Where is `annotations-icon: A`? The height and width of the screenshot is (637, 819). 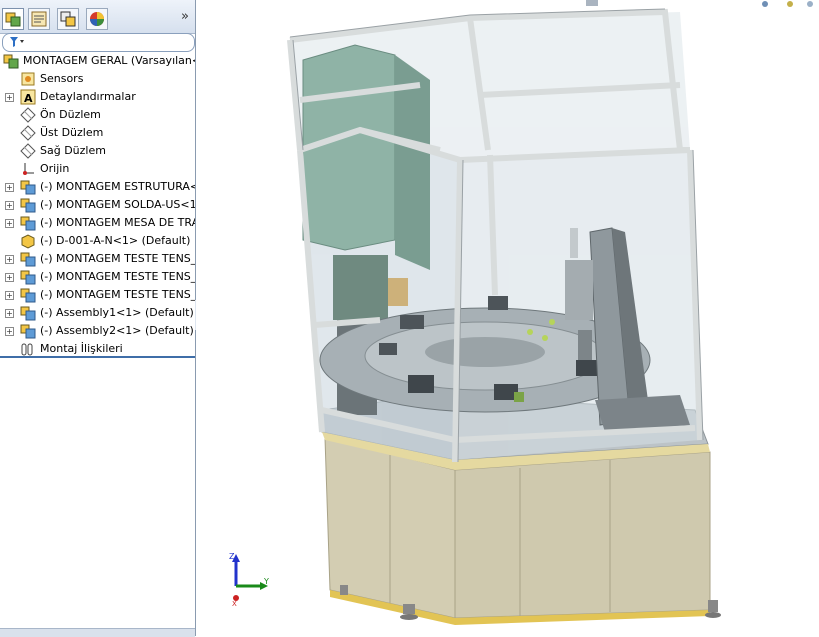 annotations-icon: A is located at coordinates (28, 97).